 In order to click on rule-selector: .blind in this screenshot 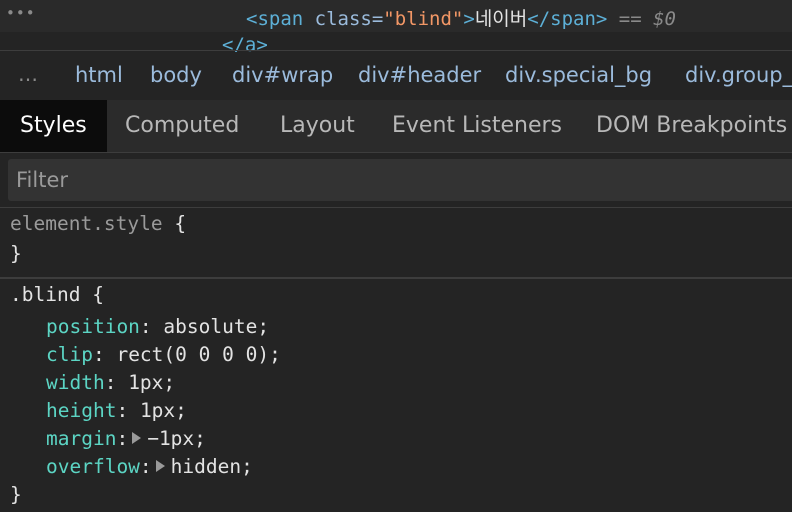, I will do `click(45, 294)`.